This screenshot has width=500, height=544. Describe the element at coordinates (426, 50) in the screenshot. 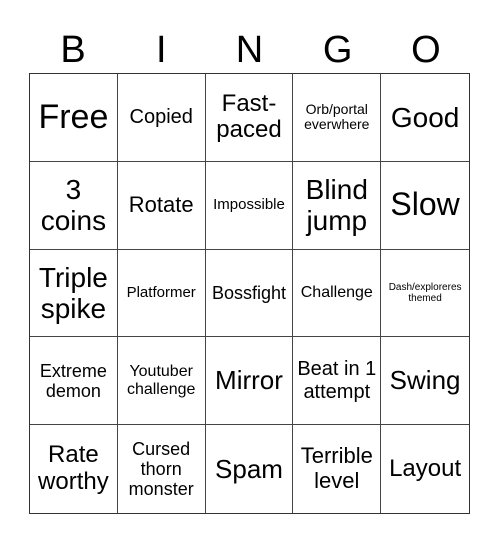

I see `header-letter-o: O` at that location.